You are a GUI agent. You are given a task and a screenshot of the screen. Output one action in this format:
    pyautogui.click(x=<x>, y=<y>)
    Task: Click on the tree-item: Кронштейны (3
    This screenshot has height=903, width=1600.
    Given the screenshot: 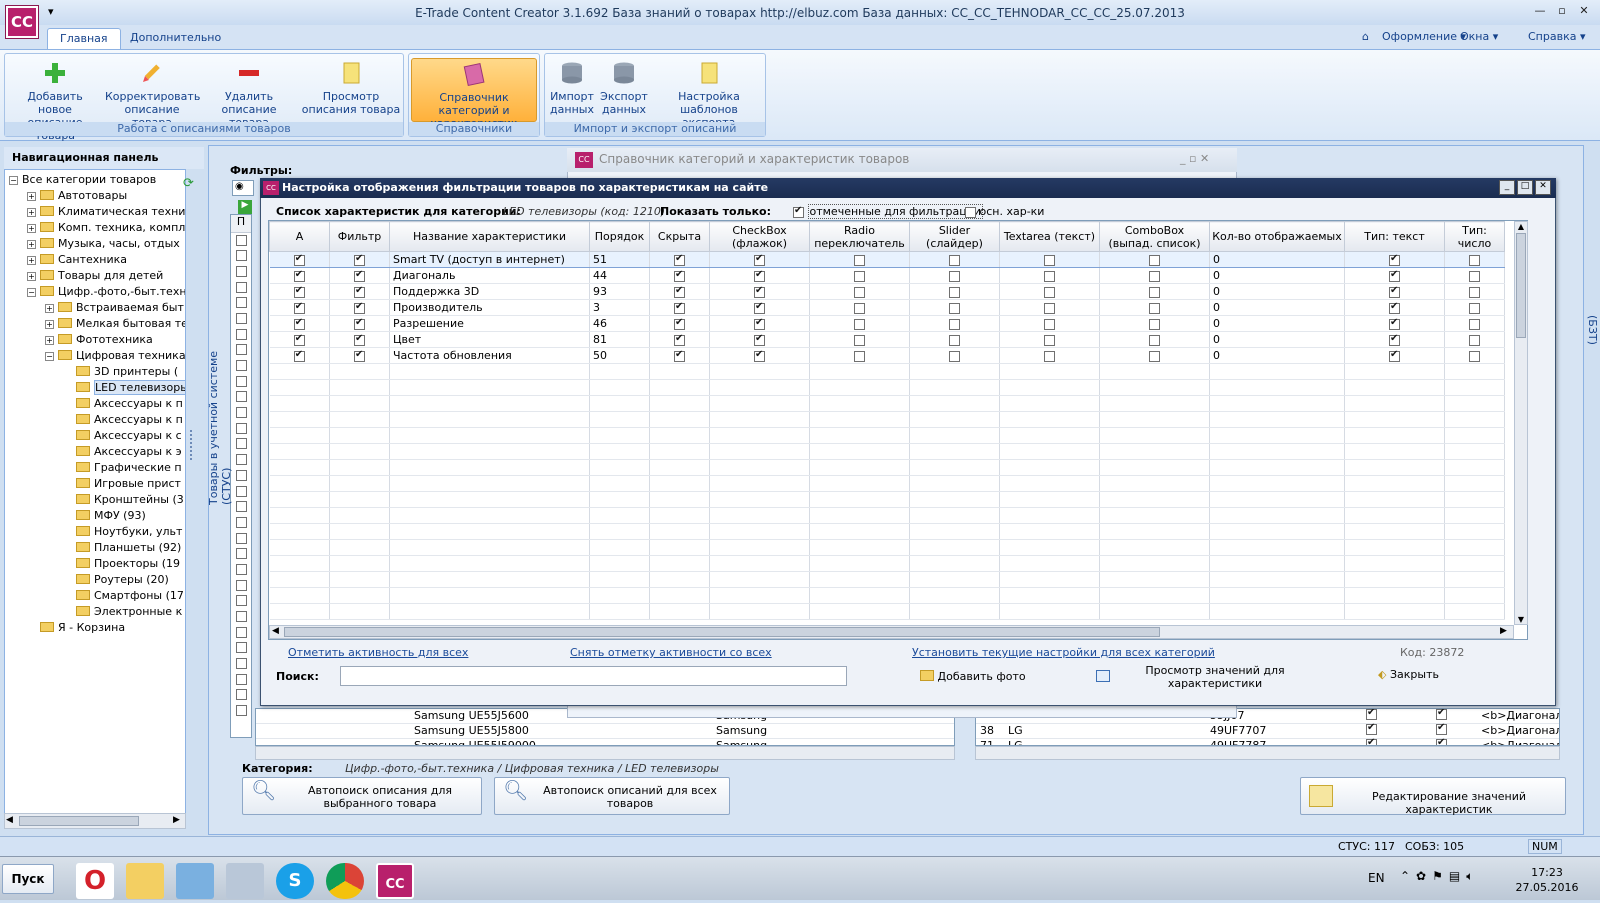 What is the action you would take?
    pyautogui.click(x=95, y=500)
    